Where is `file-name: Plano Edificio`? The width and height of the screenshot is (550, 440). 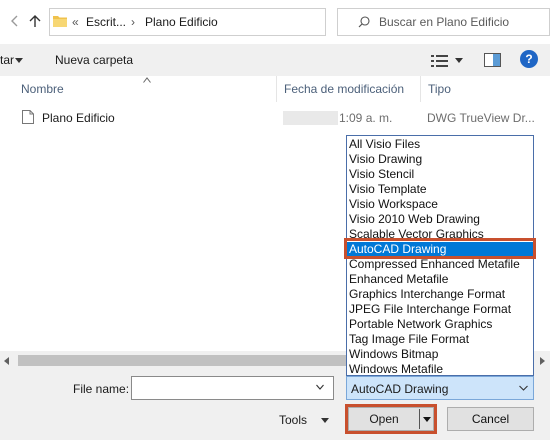
file-name: Plano Edificio is located at coordinates (78, 118).